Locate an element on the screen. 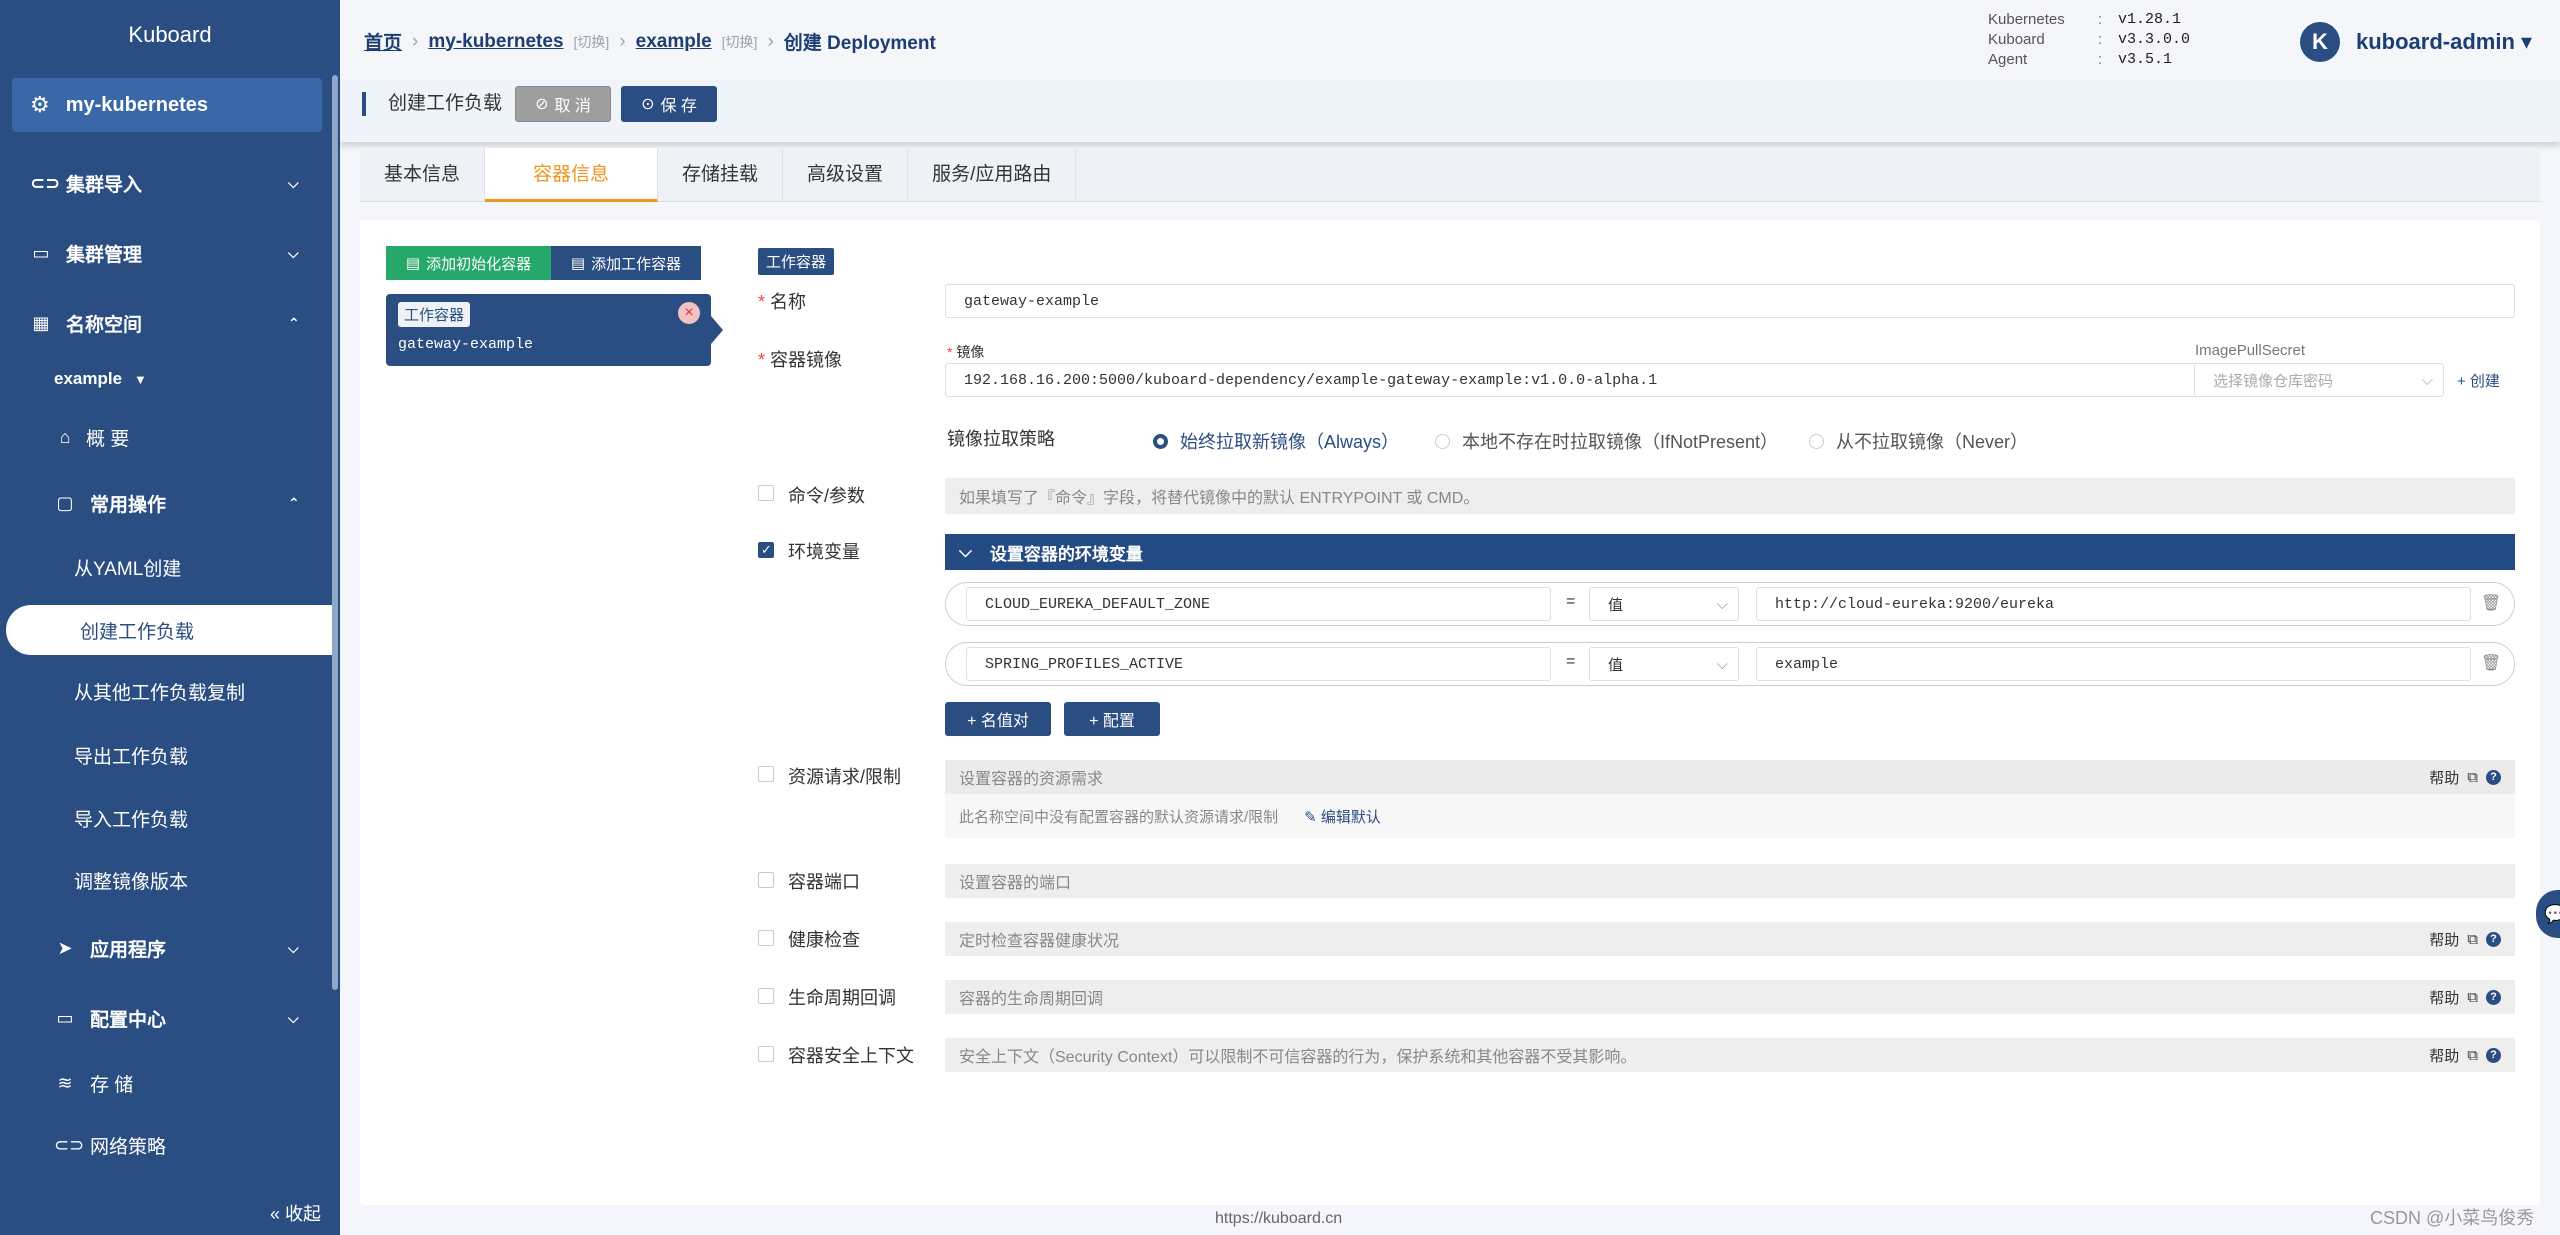  page-toolbar: 创建工作负载 ⊘ 取 消 ⊙ 保 存 is located at coordinates (1450, 111).